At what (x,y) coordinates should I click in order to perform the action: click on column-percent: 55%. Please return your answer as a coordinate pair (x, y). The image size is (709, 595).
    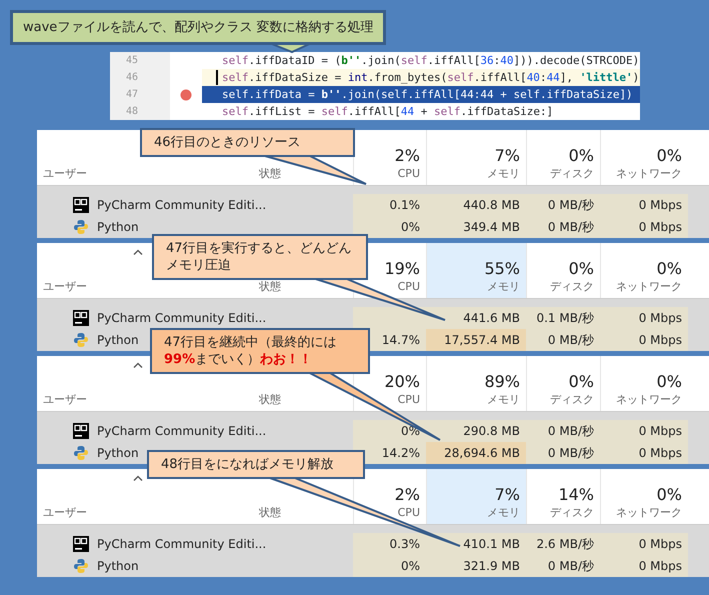
    Looking at the image, I should click on (502, 268).